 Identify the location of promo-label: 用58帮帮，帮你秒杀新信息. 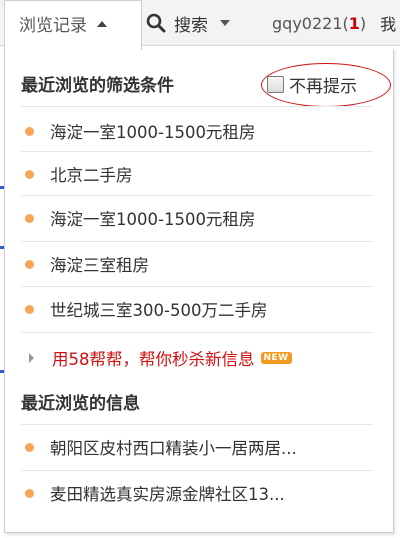
(153, 359).